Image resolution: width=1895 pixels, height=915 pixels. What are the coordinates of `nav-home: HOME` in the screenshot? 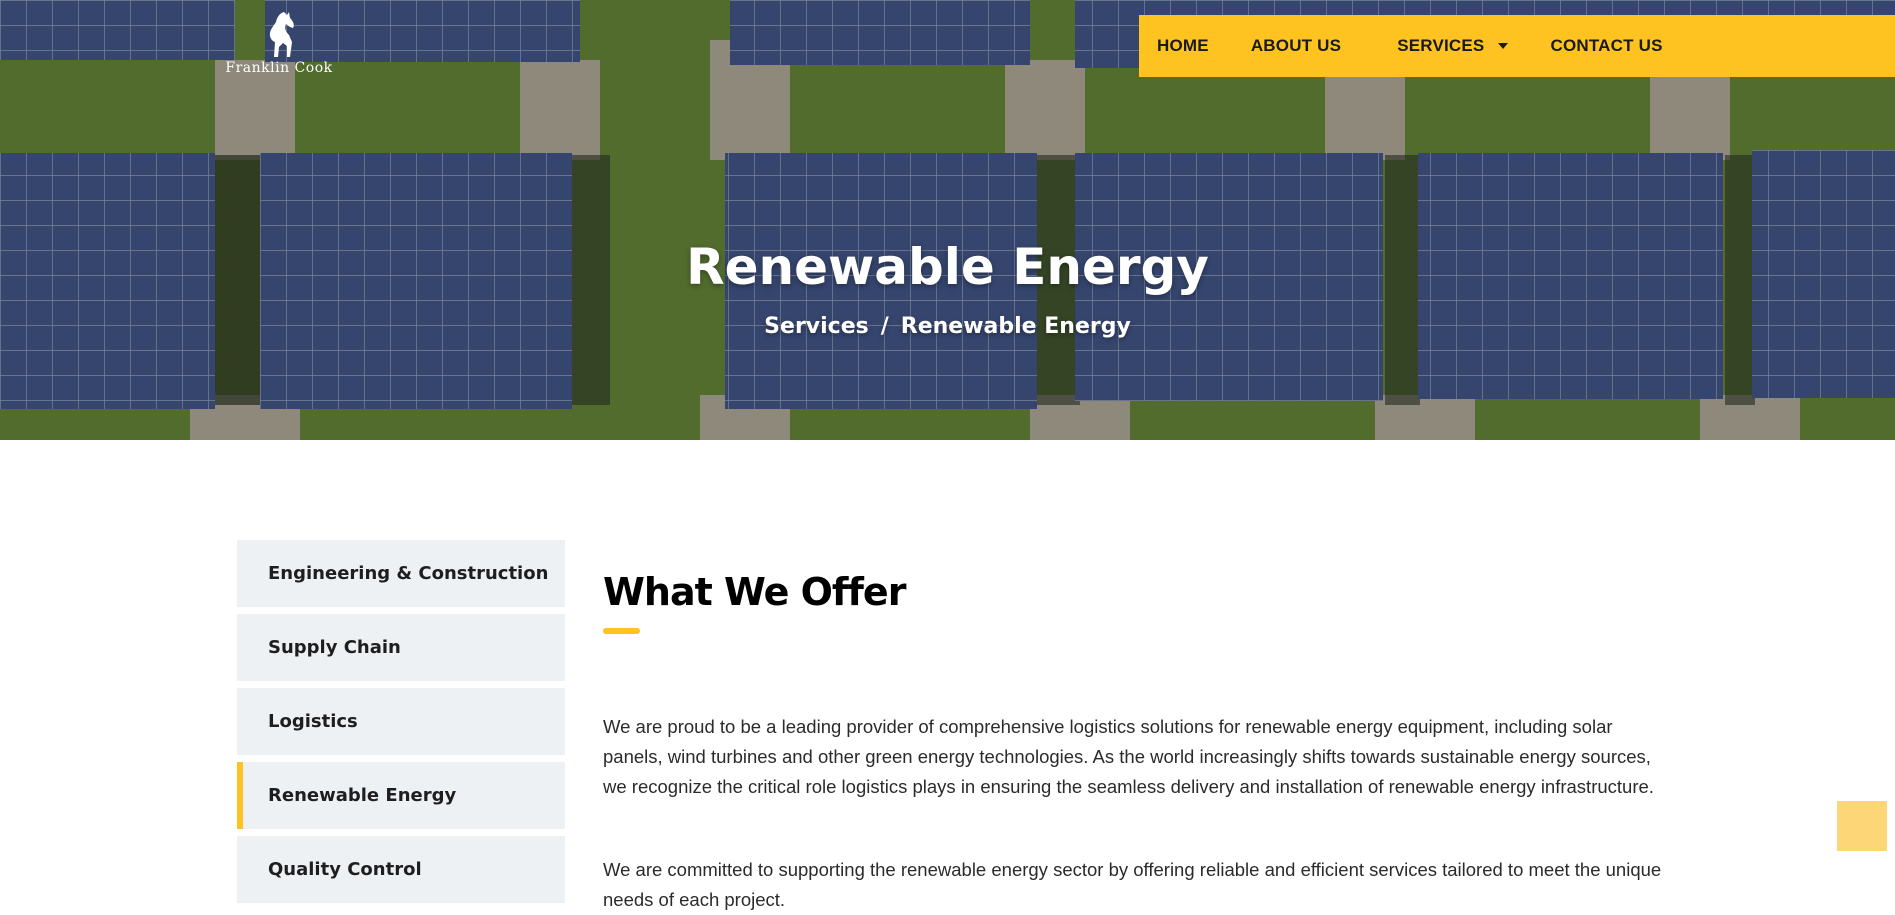 It's located at (1183, 46).